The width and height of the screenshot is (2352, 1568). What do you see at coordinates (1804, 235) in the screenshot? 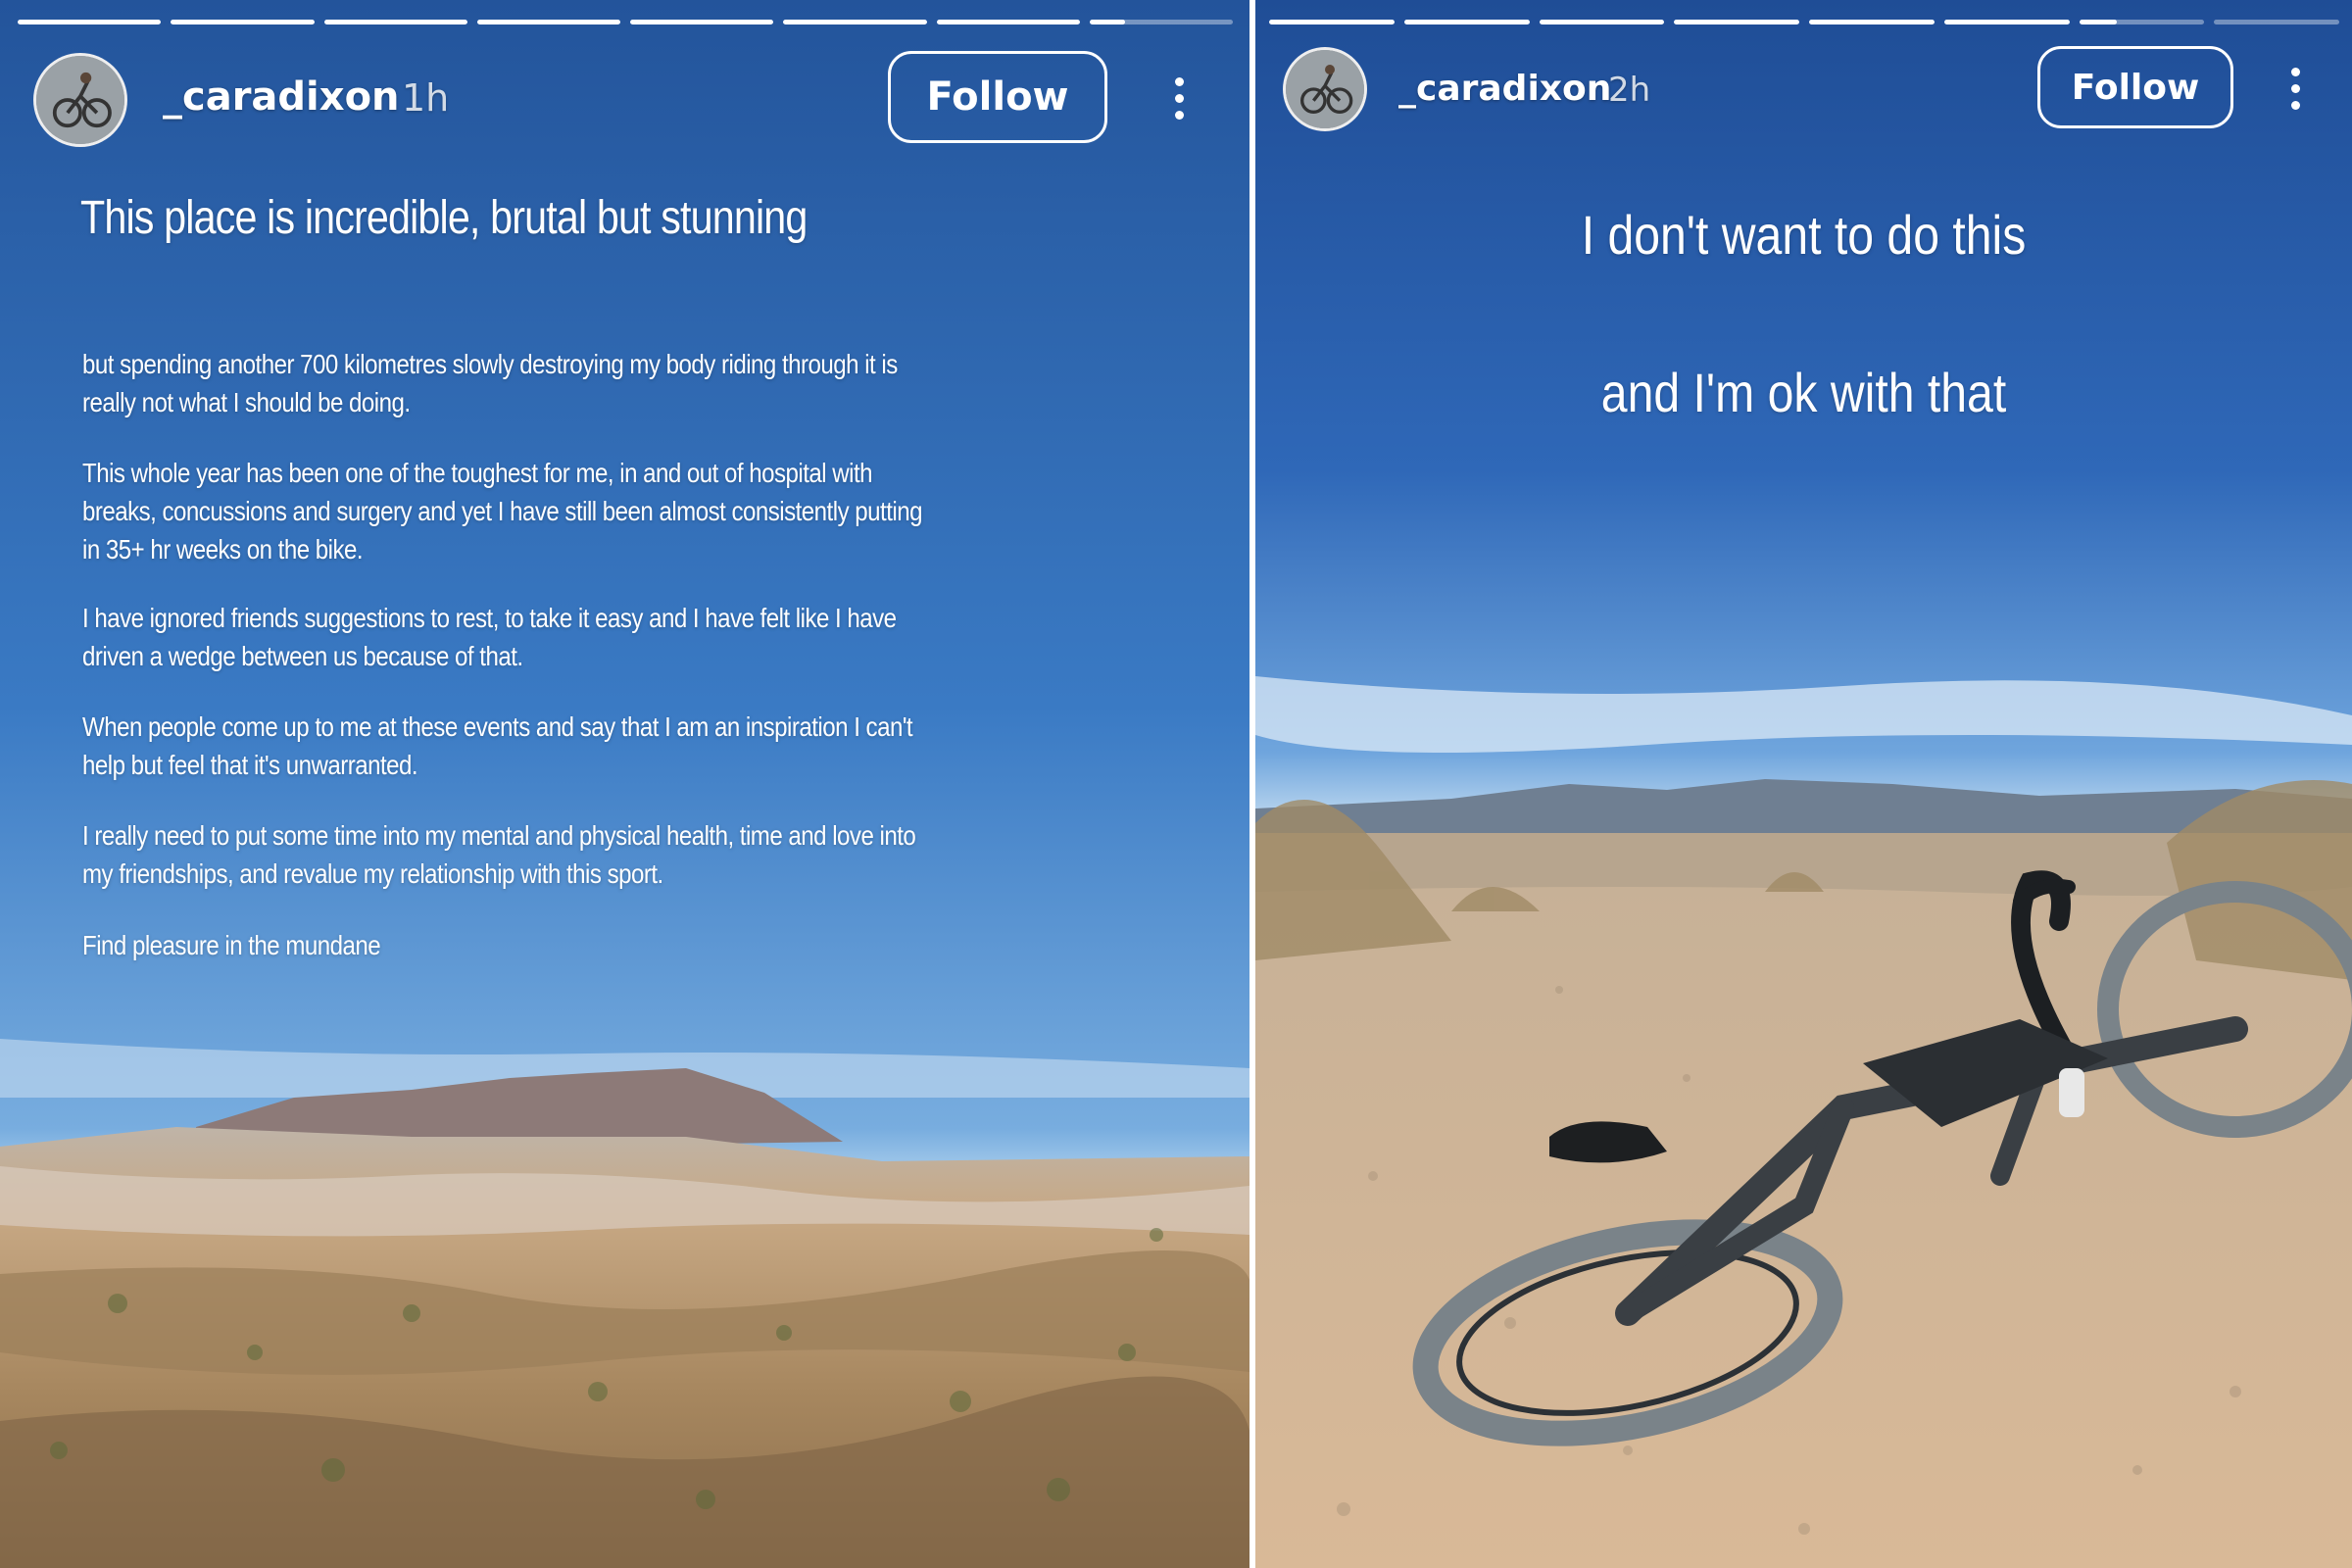
I see `story-caption-line: I don't want to do this` at bounding box center [1804, 235].